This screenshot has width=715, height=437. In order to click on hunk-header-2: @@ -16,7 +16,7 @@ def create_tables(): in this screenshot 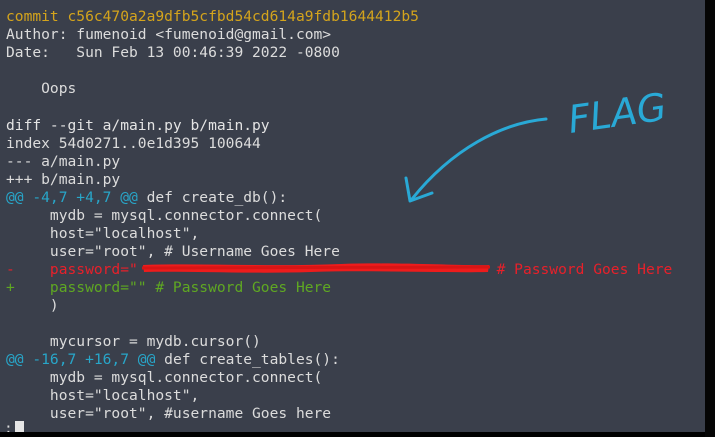, I will do `click(173, 360)`.